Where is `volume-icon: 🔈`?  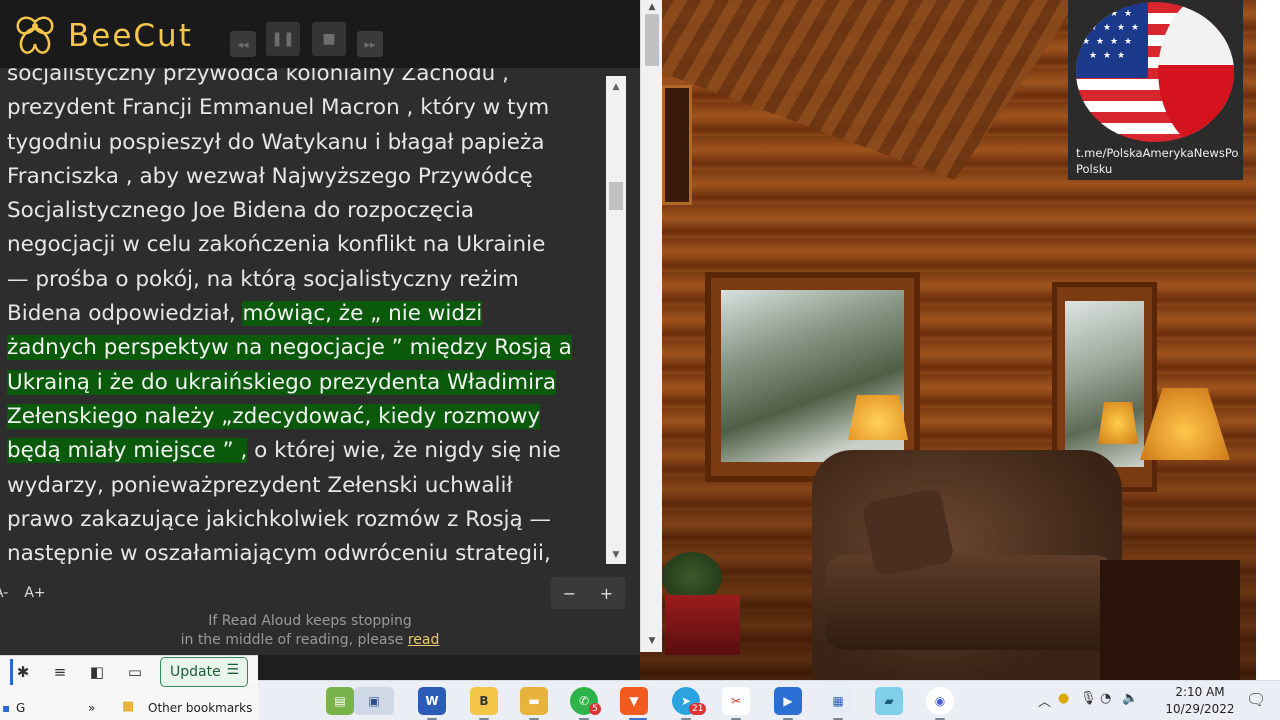 volume-icon: 🔈 is located at coordinates (1130, 698).